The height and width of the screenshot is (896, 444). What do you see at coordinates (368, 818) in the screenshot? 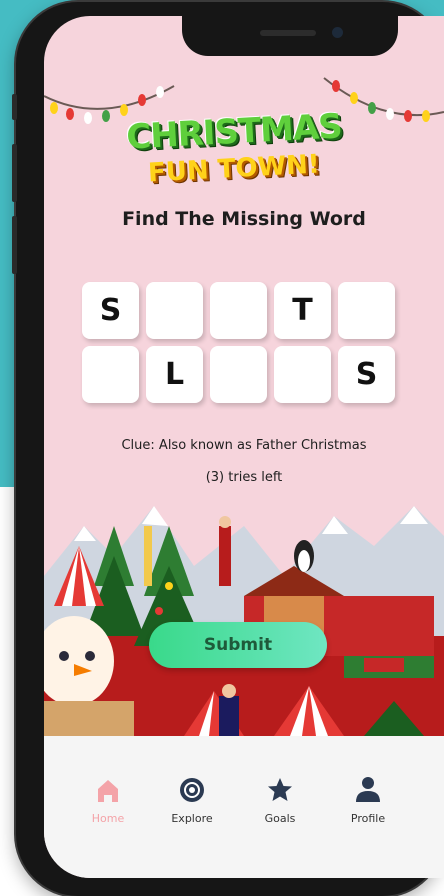
I see `nav-label-profile: Profile` at bounding box center [368, 818].